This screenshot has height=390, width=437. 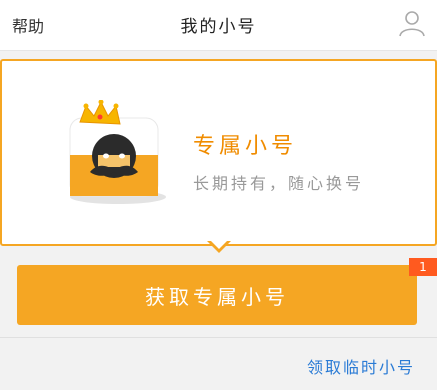 What do you see at coordinates (279, 183) in the screenshot?
I see `card-subtitle: 长期持有，随心换号` at bounding box center [279, 183].